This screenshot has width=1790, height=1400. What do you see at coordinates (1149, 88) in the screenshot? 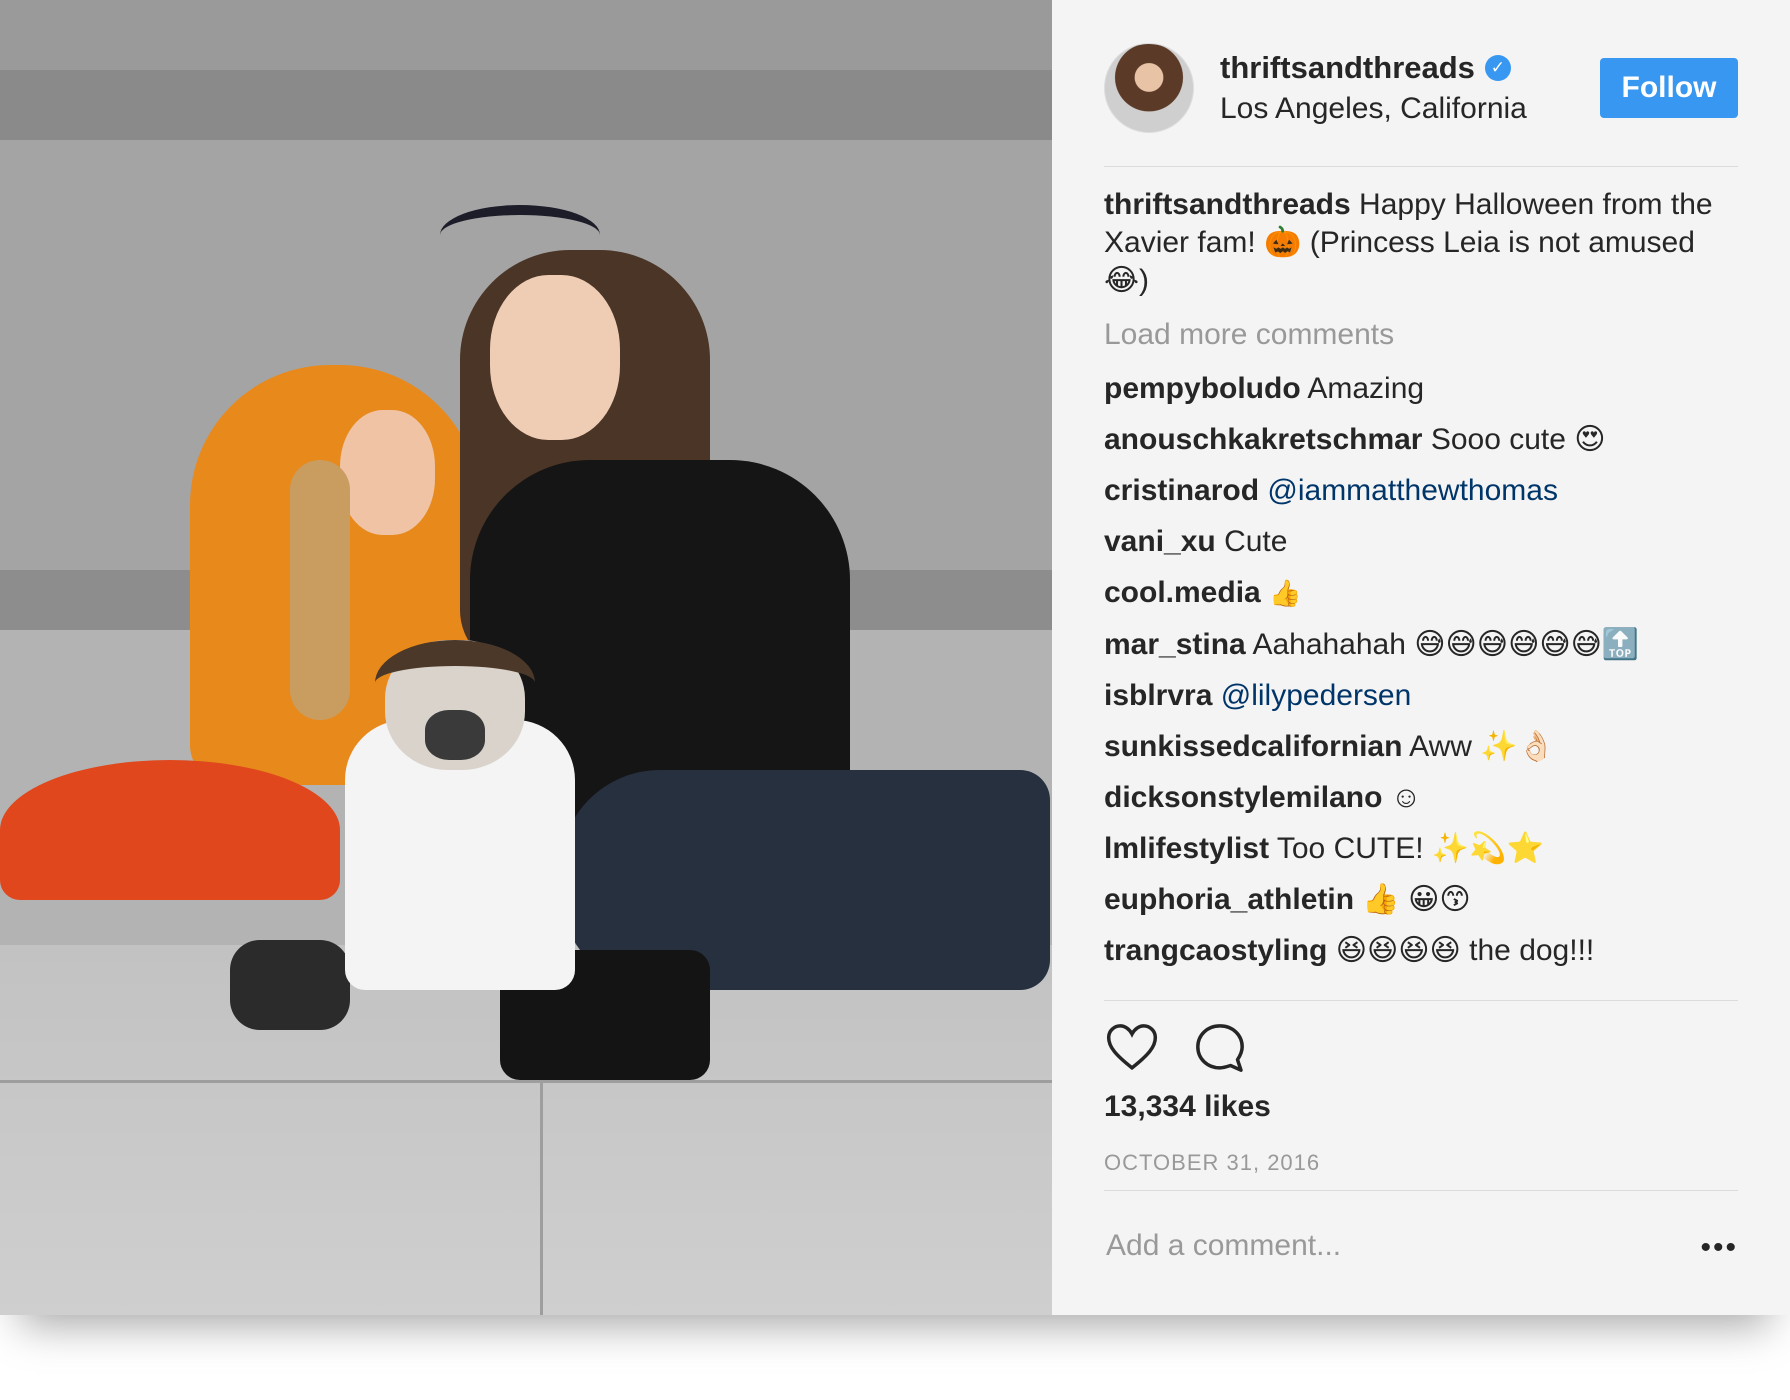
I see `avatar` at bounding box center [1149, 88].